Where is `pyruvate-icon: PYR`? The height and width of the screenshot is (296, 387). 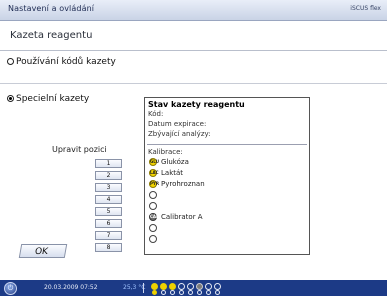 pyruvate-icon: PYR is located at coordinates (154, 184).